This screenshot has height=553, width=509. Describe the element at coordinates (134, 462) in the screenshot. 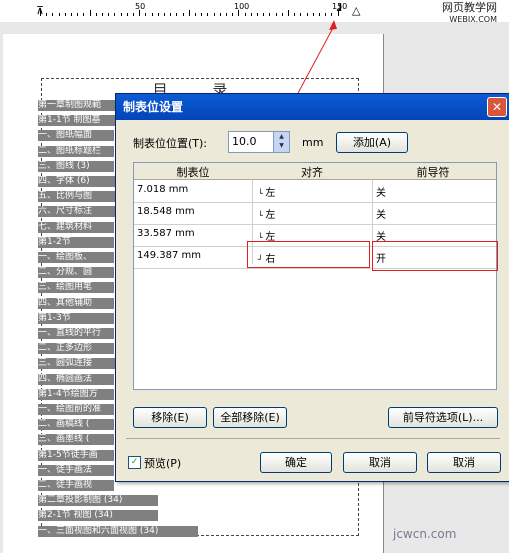

I see `preview-checkbox: ✓` at that location.